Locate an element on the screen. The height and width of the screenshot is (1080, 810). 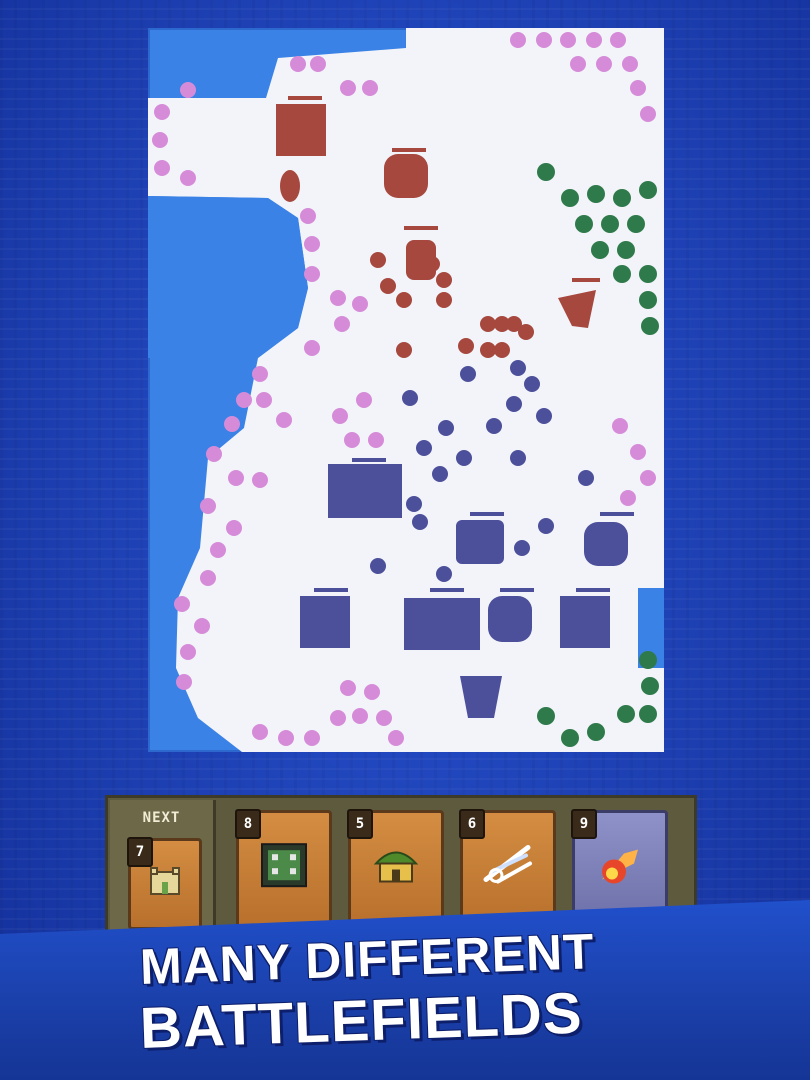
fortress-icon is located at coordinates (284, 866).